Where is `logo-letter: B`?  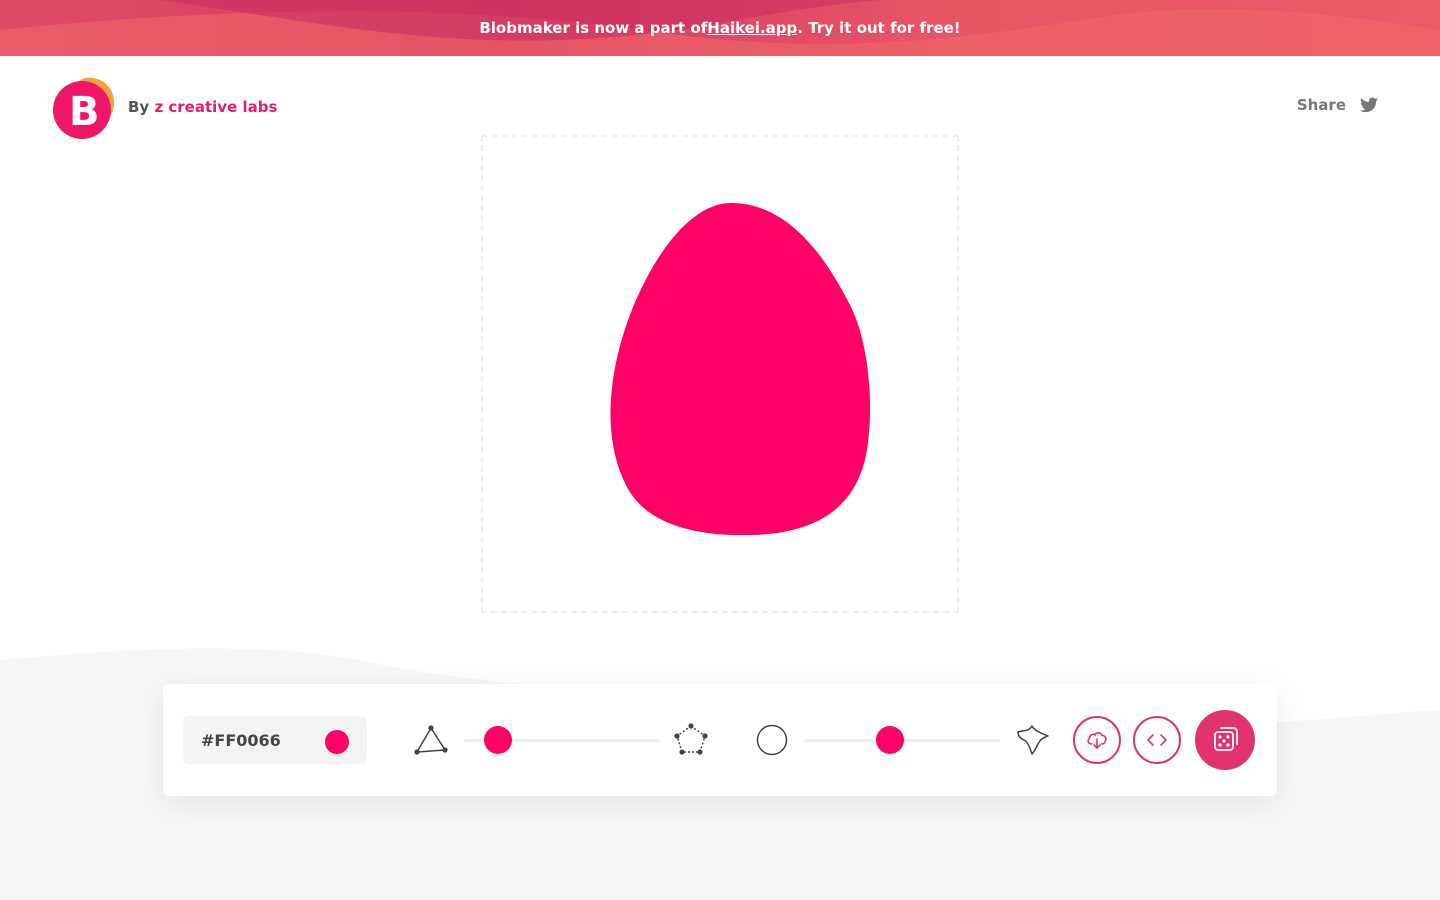 logo-letter: B is located at coordinates (84, 112).